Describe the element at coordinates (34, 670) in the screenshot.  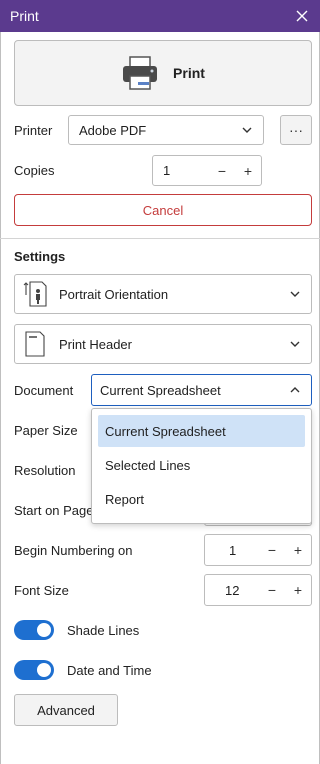
I see `date-time-toggle` at that location.